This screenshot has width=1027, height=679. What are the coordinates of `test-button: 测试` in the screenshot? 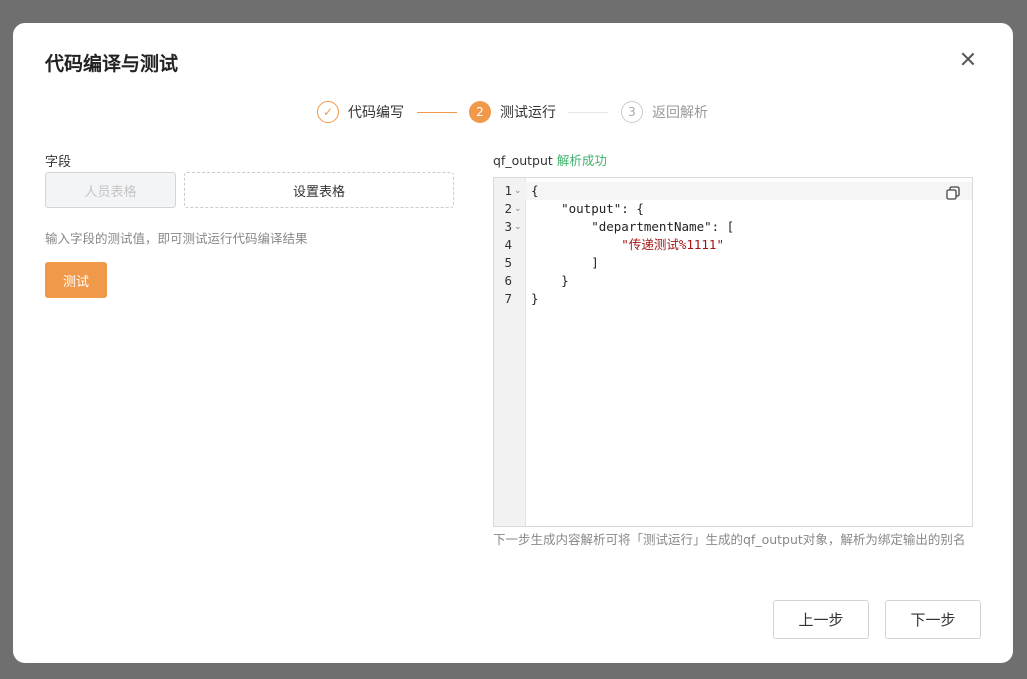 It's located at (76, 280).